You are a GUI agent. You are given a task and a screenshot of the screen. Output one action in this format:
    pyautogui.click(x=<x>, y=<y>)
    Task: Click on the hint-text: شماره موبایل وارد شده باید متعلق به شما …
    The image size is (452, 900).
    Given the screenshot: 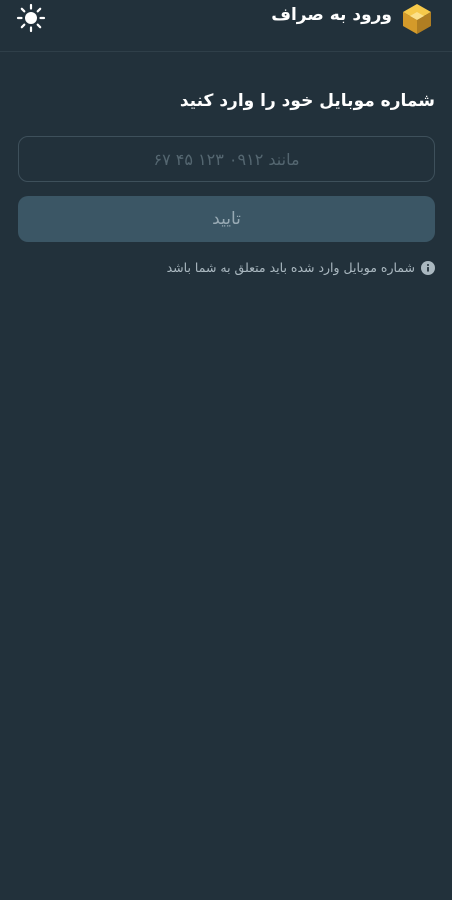 What is the action you would take?
    pyautogui.click(x=290, y=267)
    